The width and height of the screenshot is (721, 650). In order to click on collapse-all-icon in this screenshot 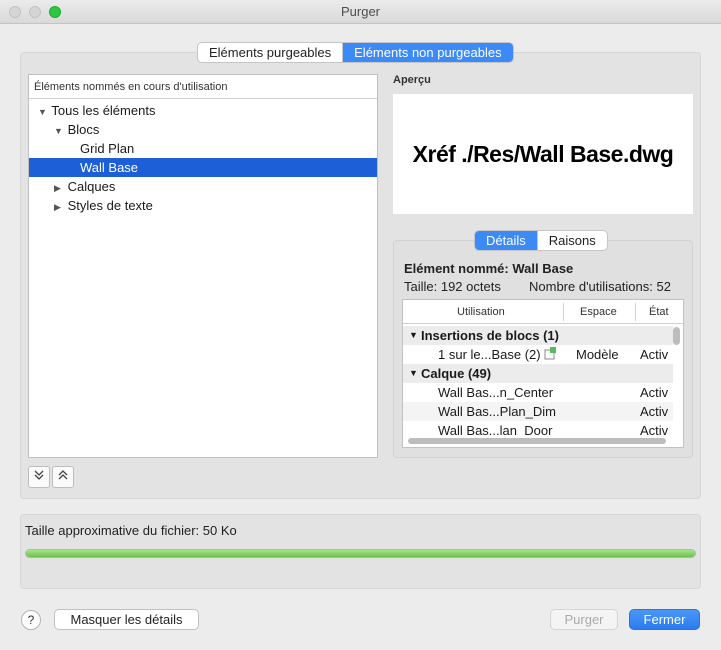, I will do `click(63, 477)`.